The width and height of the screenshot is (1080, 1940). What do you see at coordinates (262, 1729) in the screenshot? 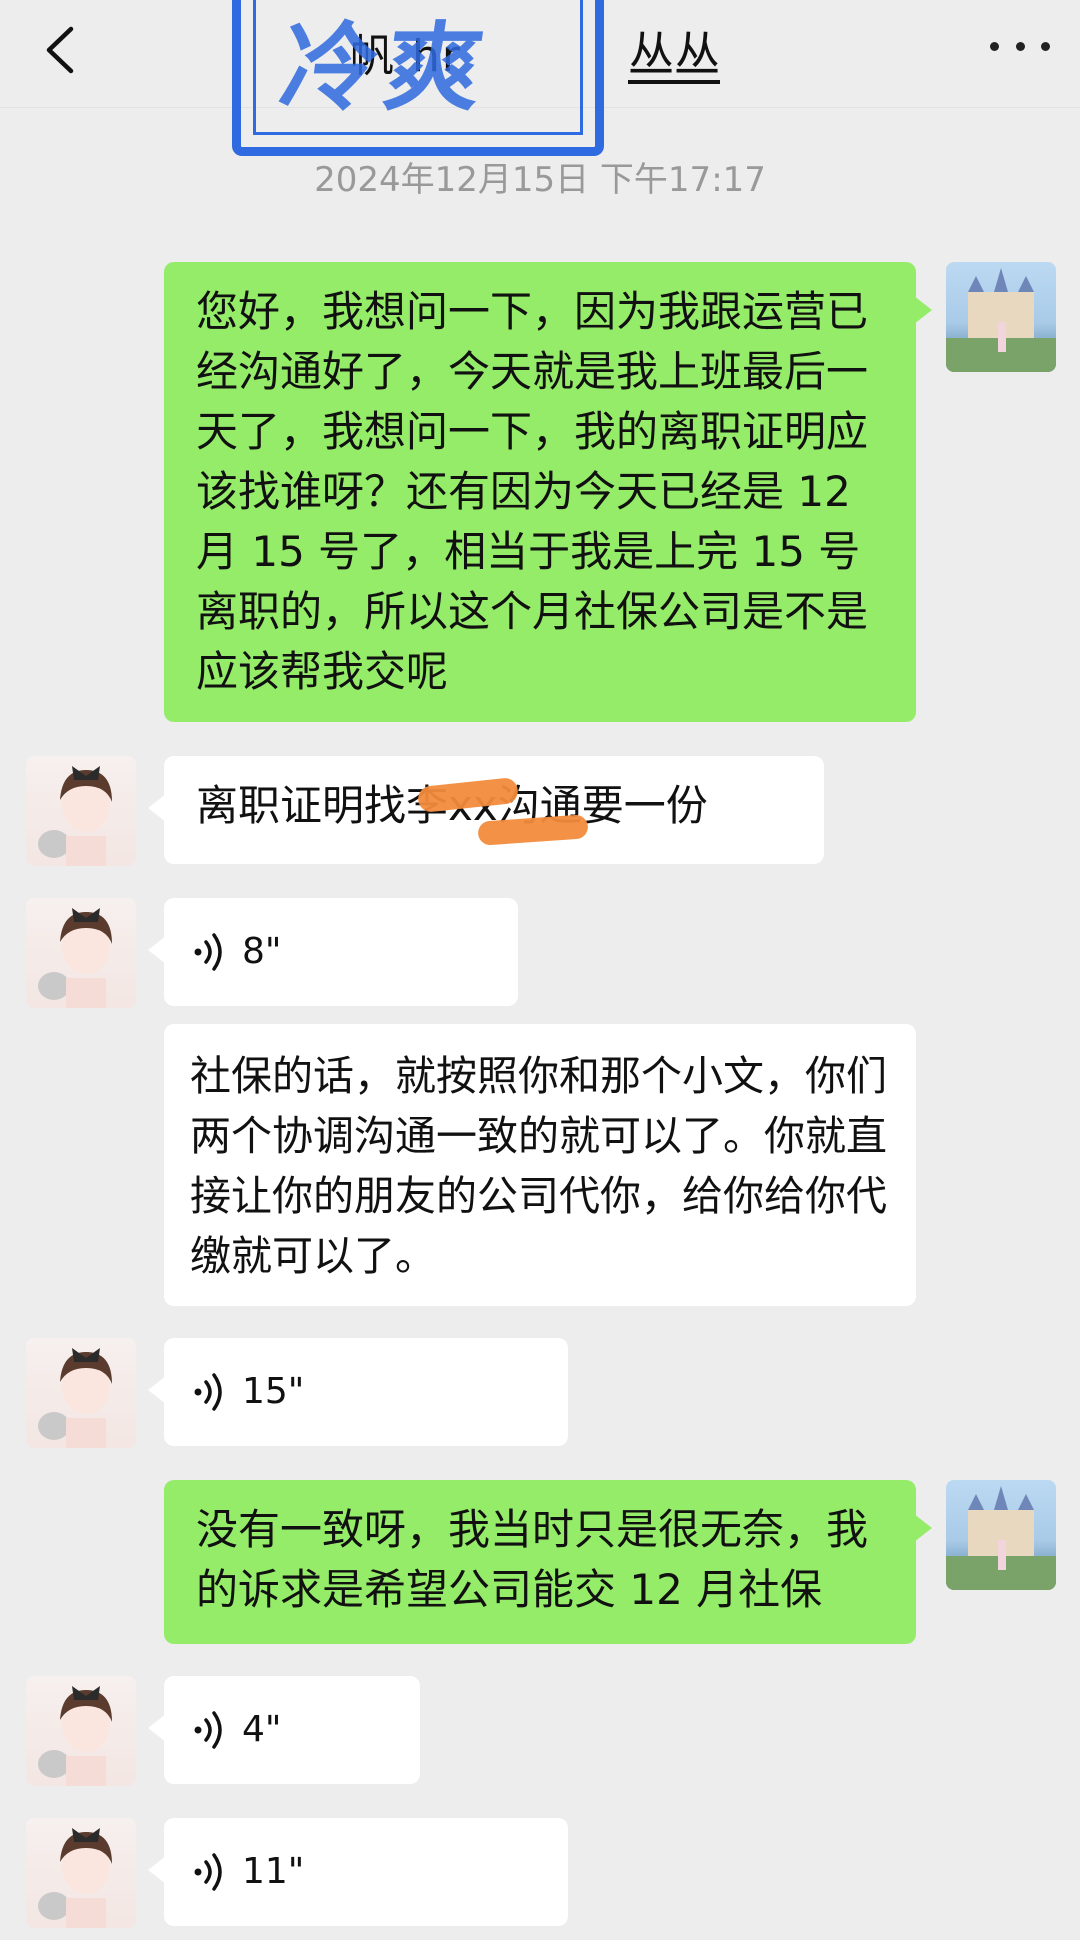
I see `voice-duration: 4"` at bounding box center [262, 1729].